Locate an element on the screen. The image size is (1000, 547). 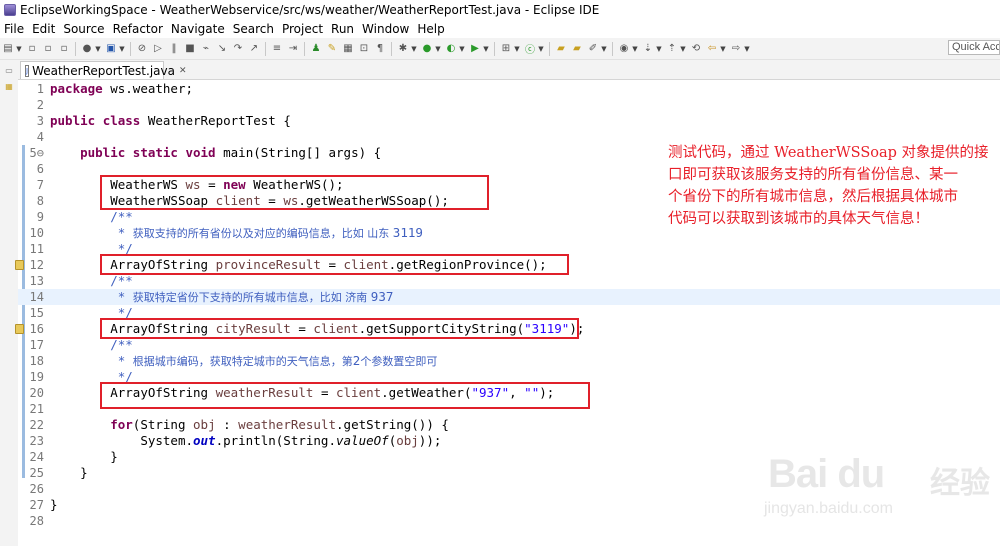
menu-refactor: Refactor is located at coordinates (138, 29).